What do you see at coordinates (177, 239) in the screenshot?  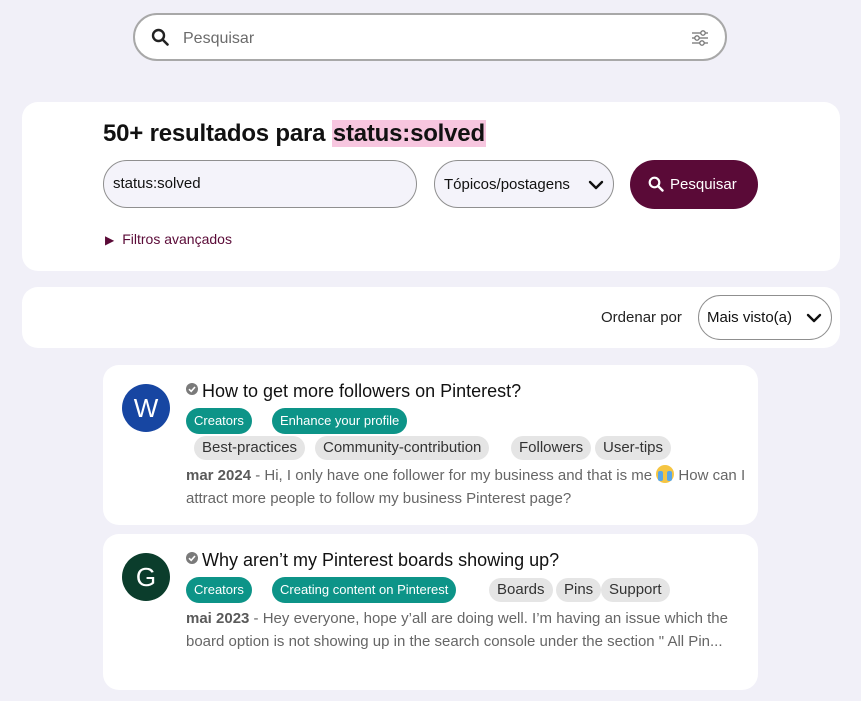 I see `advanced-filters-label: Filtros avançados` at bounding box center [177, 239].